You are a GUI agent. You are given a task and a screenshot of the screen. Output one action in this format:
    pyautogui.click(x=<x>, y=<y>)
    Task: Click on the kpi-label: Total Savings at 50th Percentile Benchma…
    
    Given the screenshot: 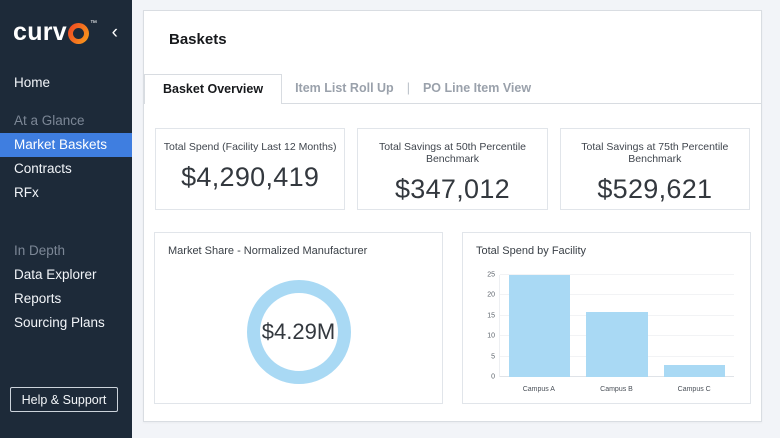 What is the action you would take?
    pyautogui.click(x=452, y=153)
    